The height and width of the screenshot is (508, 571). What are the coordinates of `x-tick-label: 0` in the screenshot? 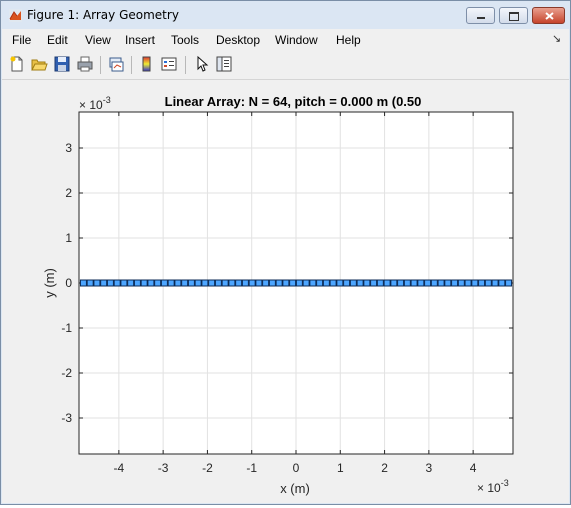 It's located at (296, 468).